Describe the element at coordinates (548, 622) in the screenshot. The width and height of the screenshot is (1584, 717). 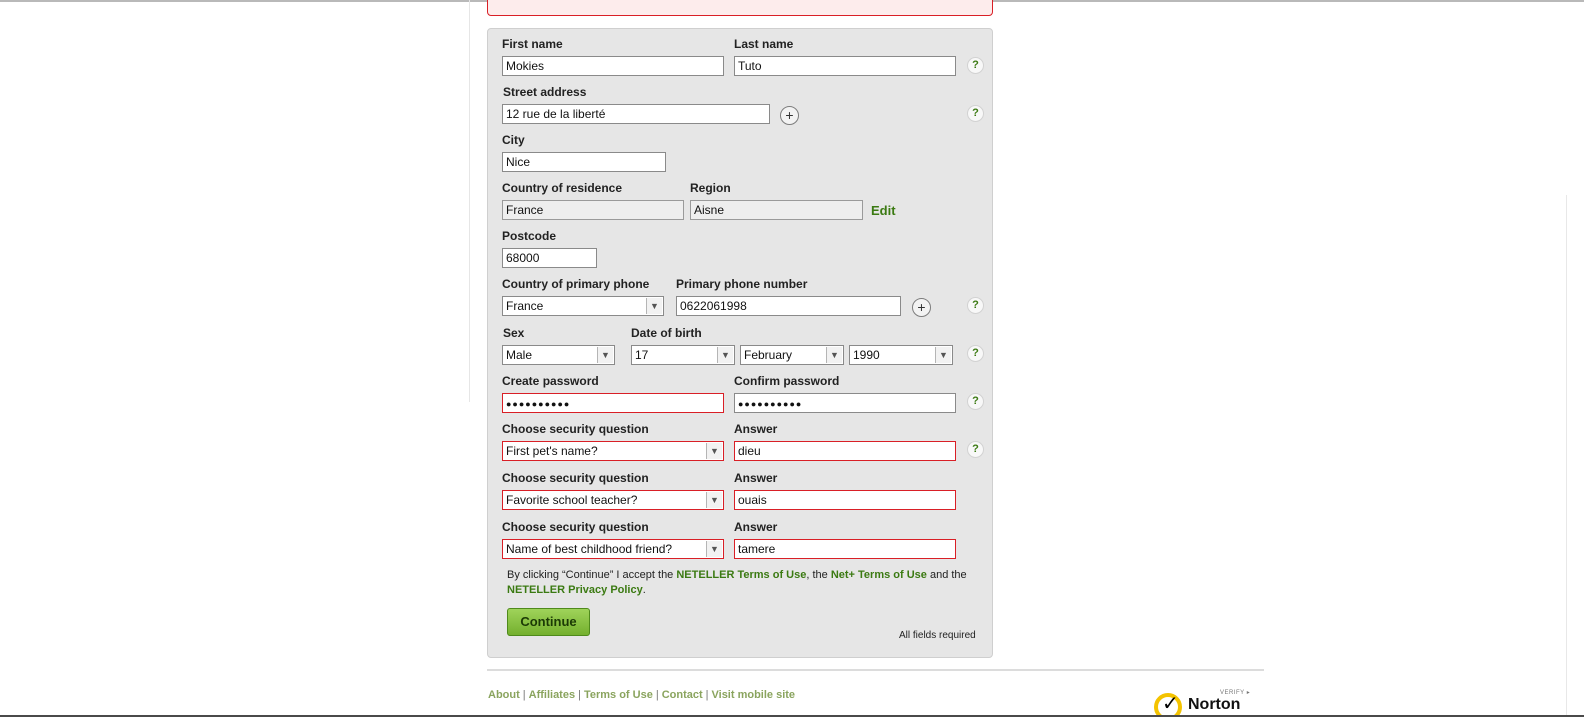
I see `continue-button: Continue` at that location.